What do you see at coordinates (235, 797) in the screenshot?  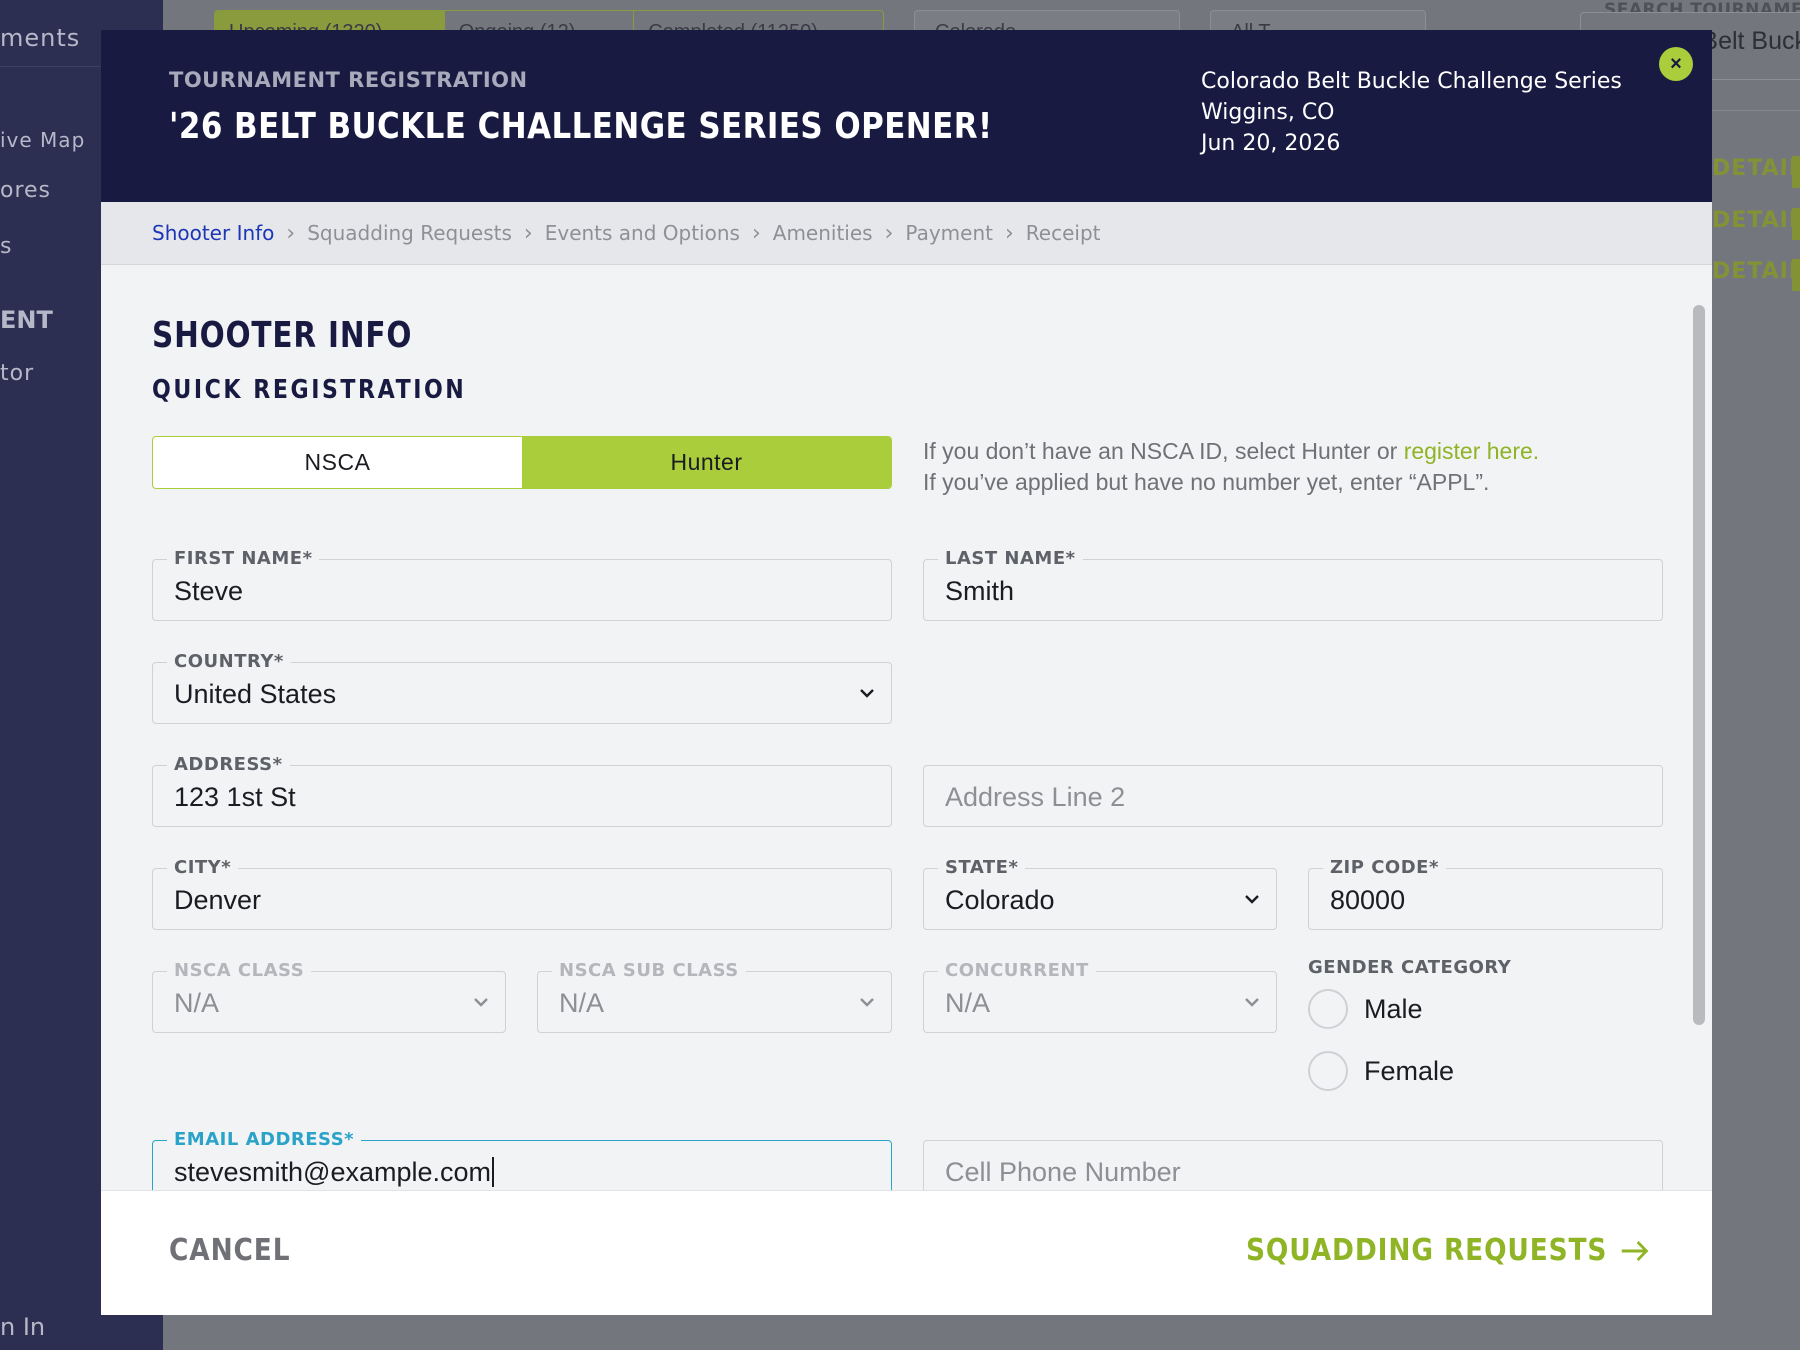 I see `address-value: 123 1st St` at bounding box center [235, 797].